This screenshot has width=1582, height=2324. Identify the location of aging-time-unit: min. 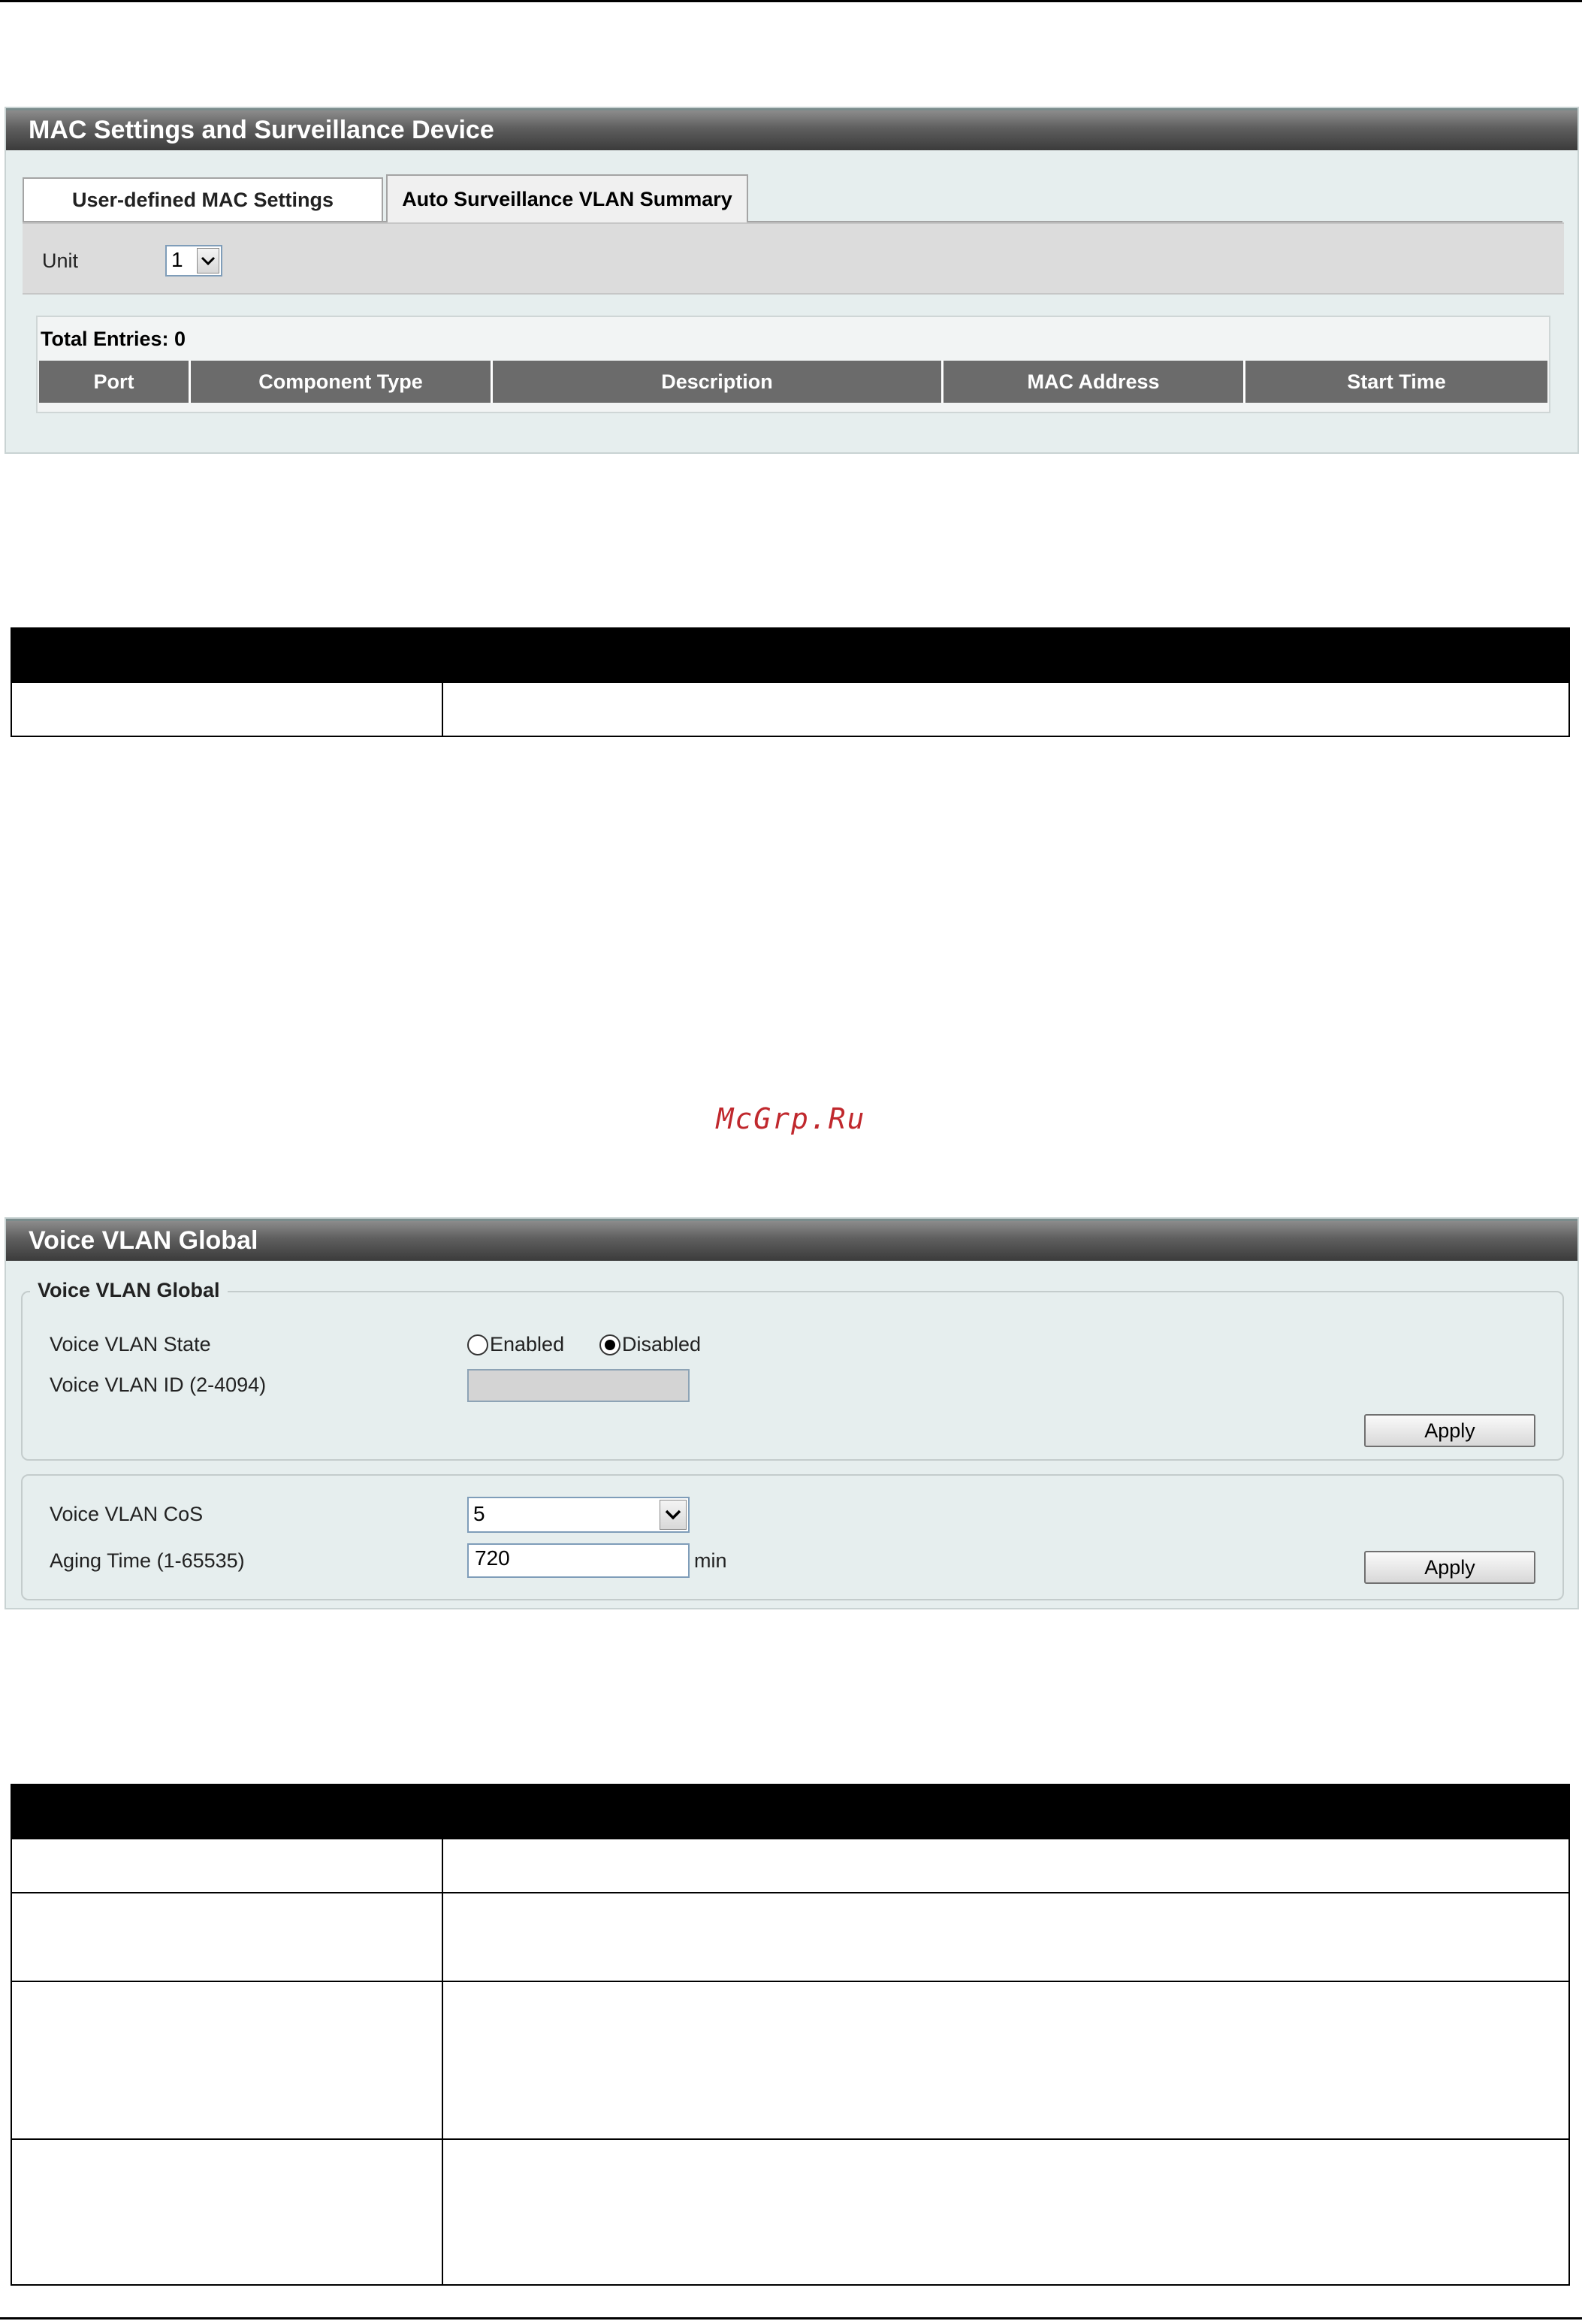
(710, 1561).